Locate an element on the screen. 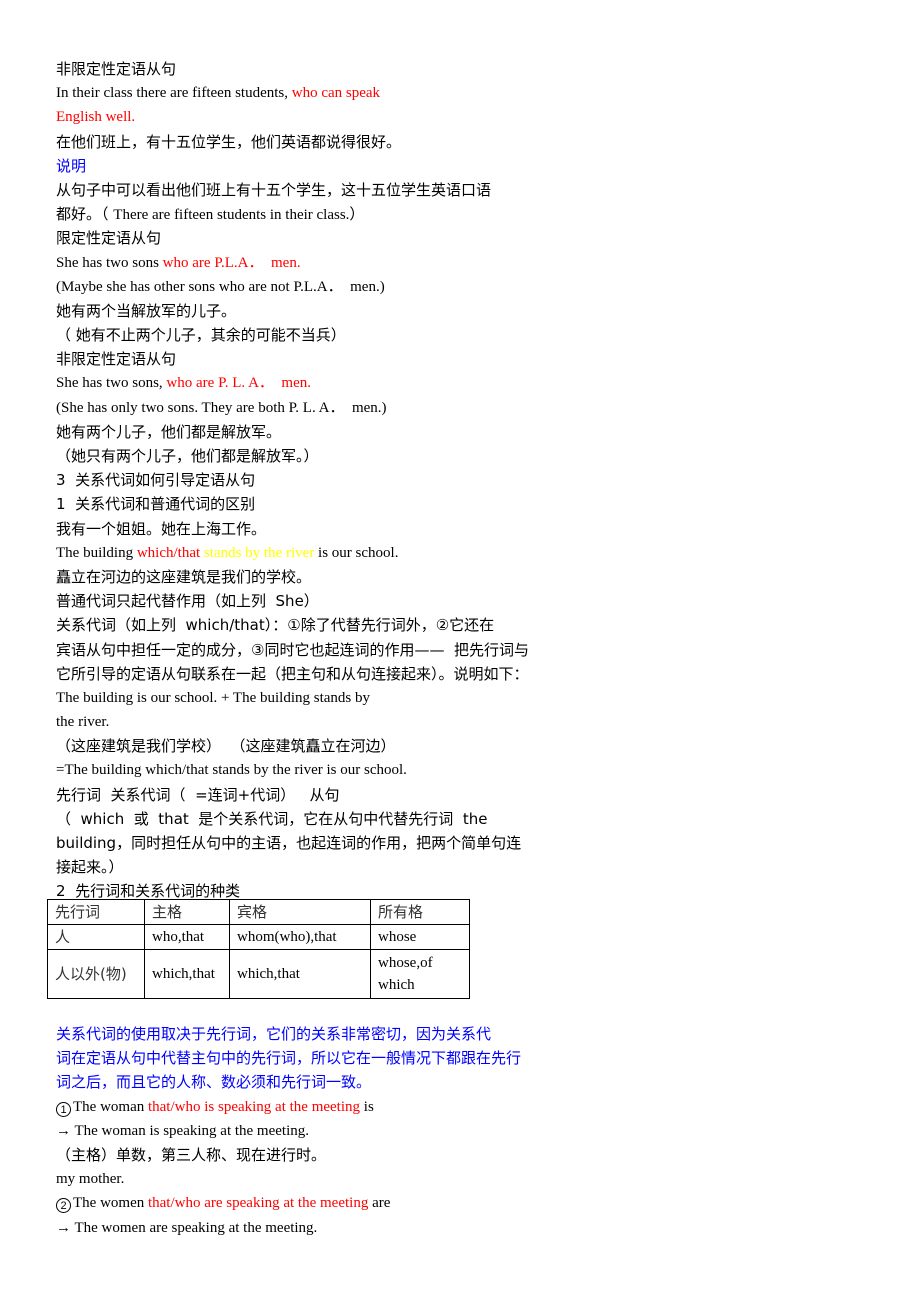  translation-note: （她只有两个儿子，他们都是解放军。） is located at coordinates (187, 456).